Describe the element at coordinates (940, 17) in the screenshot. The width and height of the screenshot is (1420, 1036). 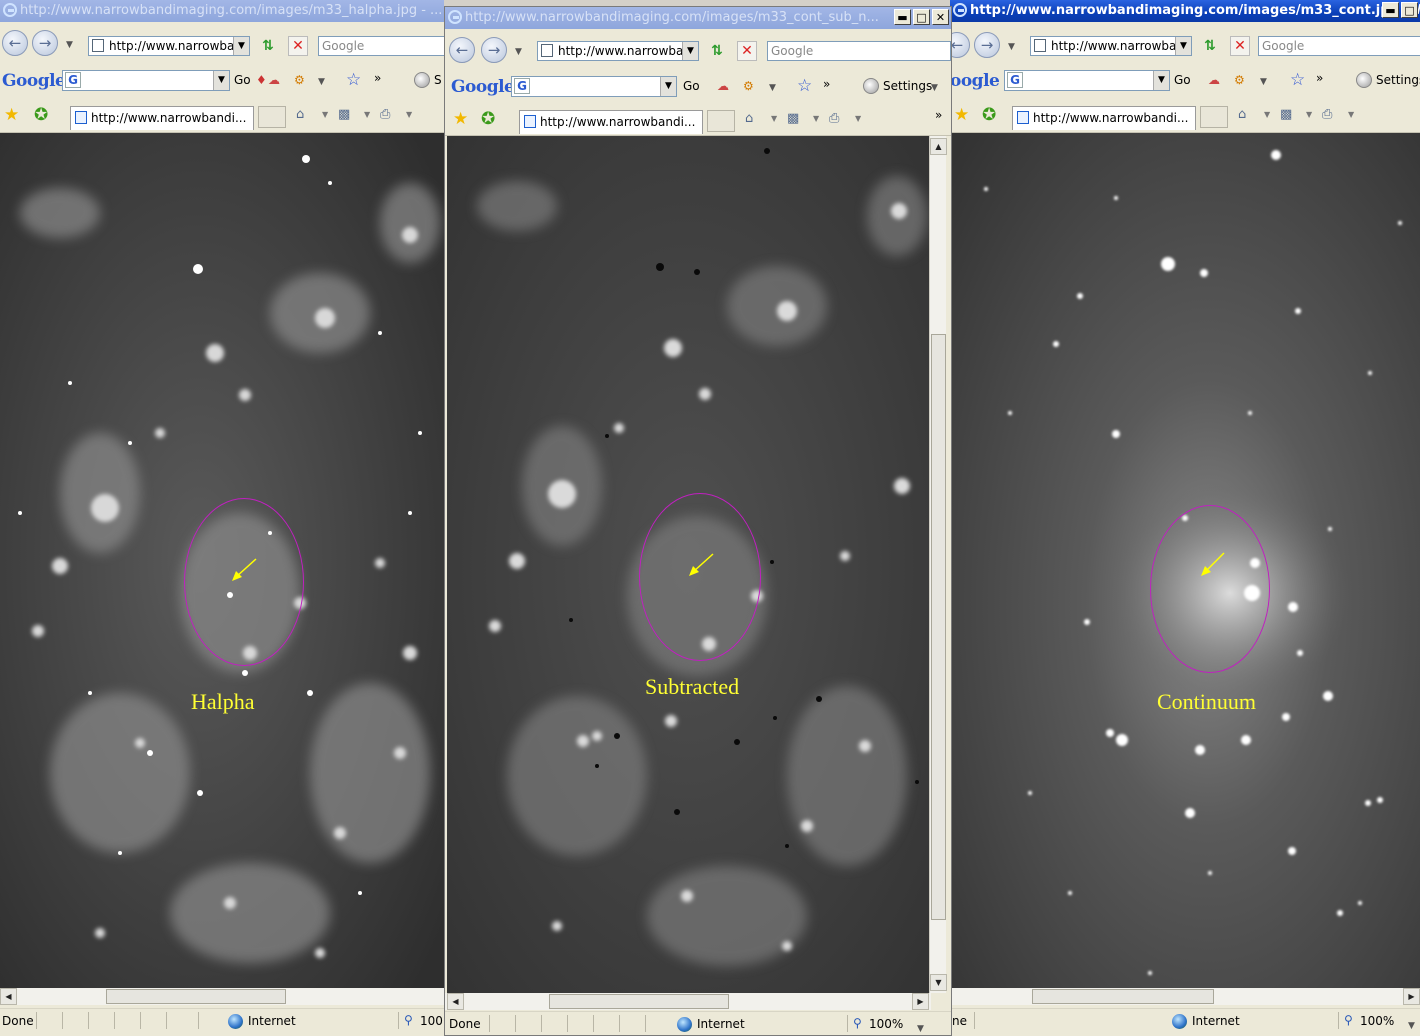
I see `close-icon: ✕` at that location.